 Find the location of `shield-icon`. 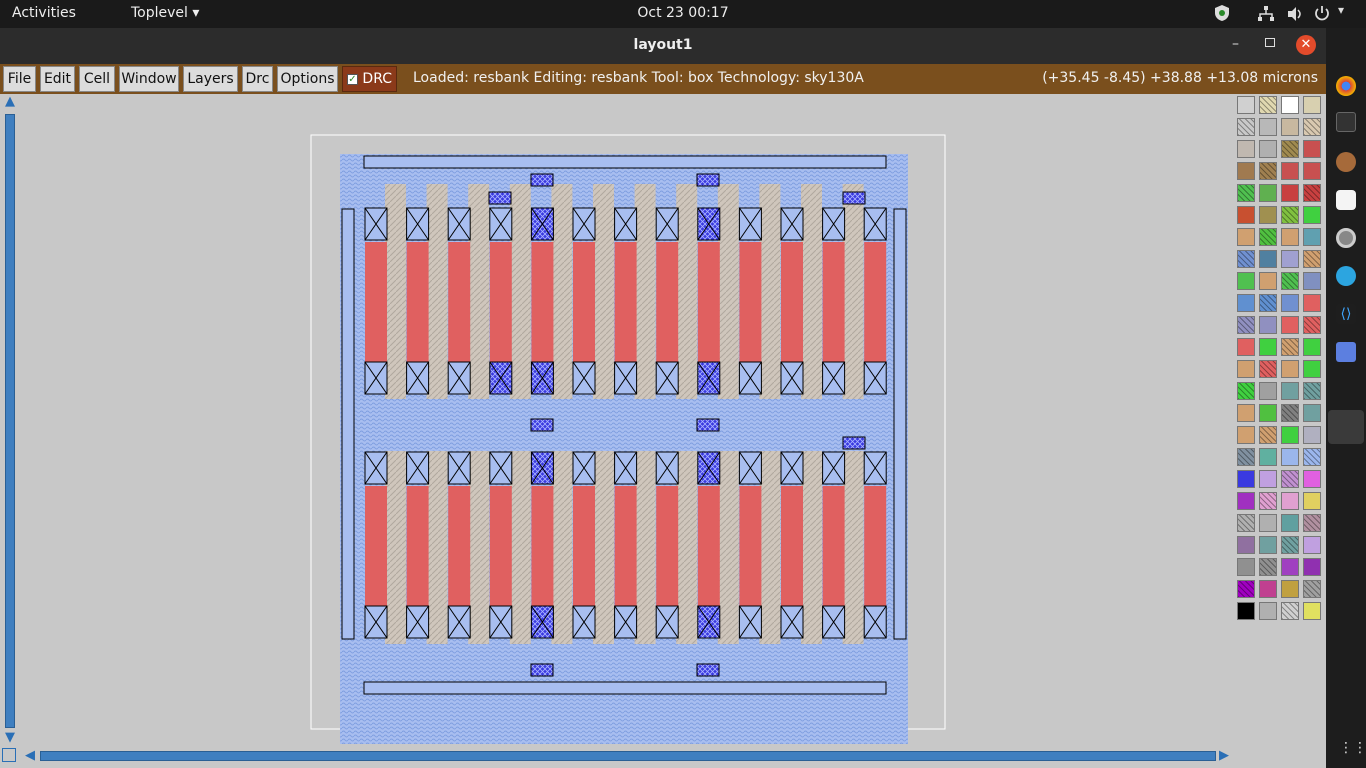

shield-icon is located at coordinates (1222, 15).